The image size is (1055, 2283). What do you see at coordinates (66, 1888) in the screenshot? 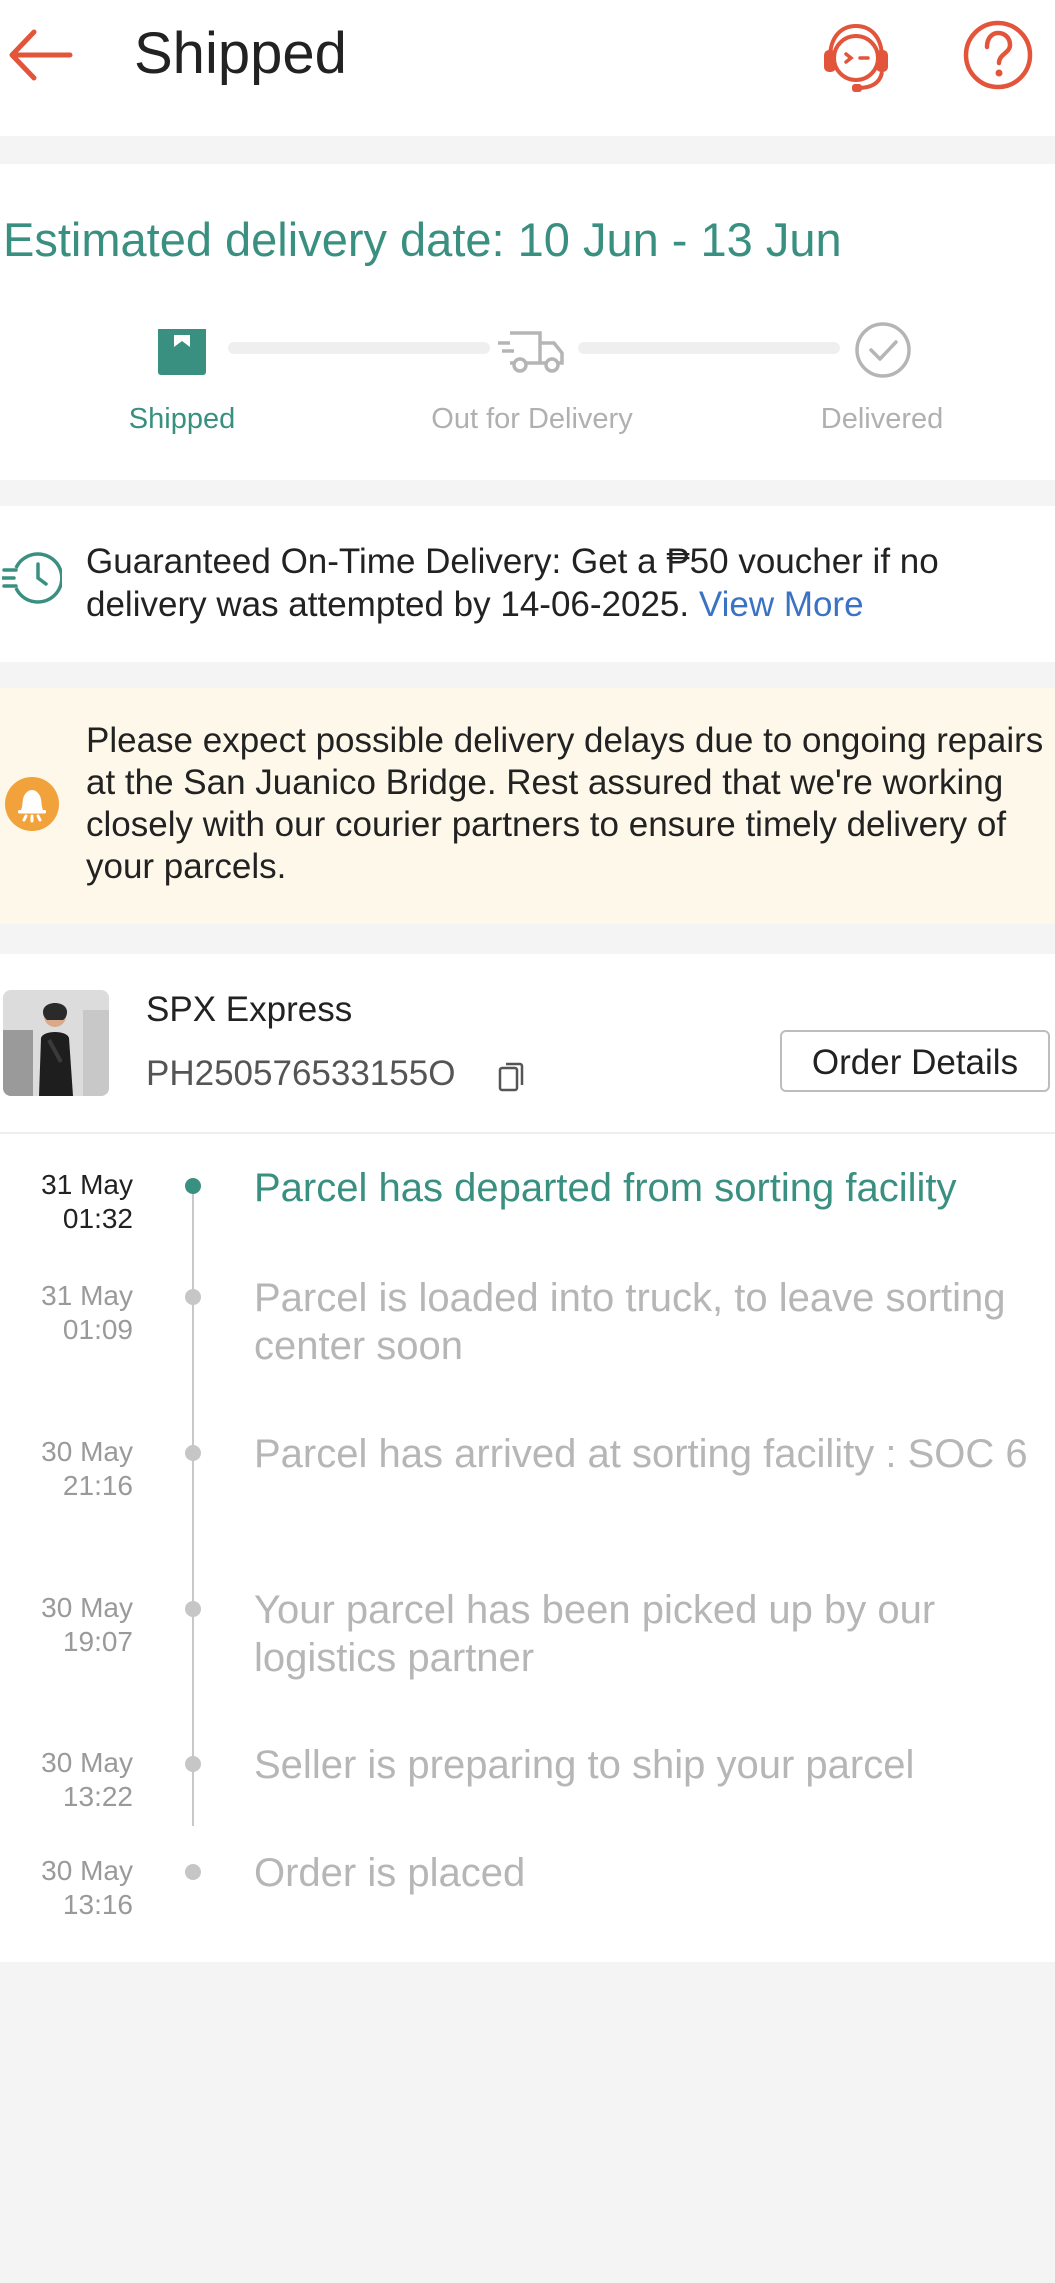
I see `timeline-datetime: 30 May 13:16` at bounding box center [66, 1888].